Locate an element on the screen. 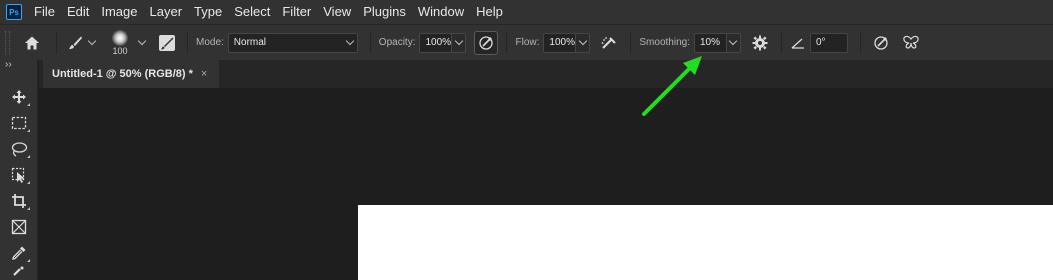 The height and width of the screenshot is (280, 1053). options-bar: 100 Mode: Normal Opacity: 100% Flow is located at coordinates (526, 42).